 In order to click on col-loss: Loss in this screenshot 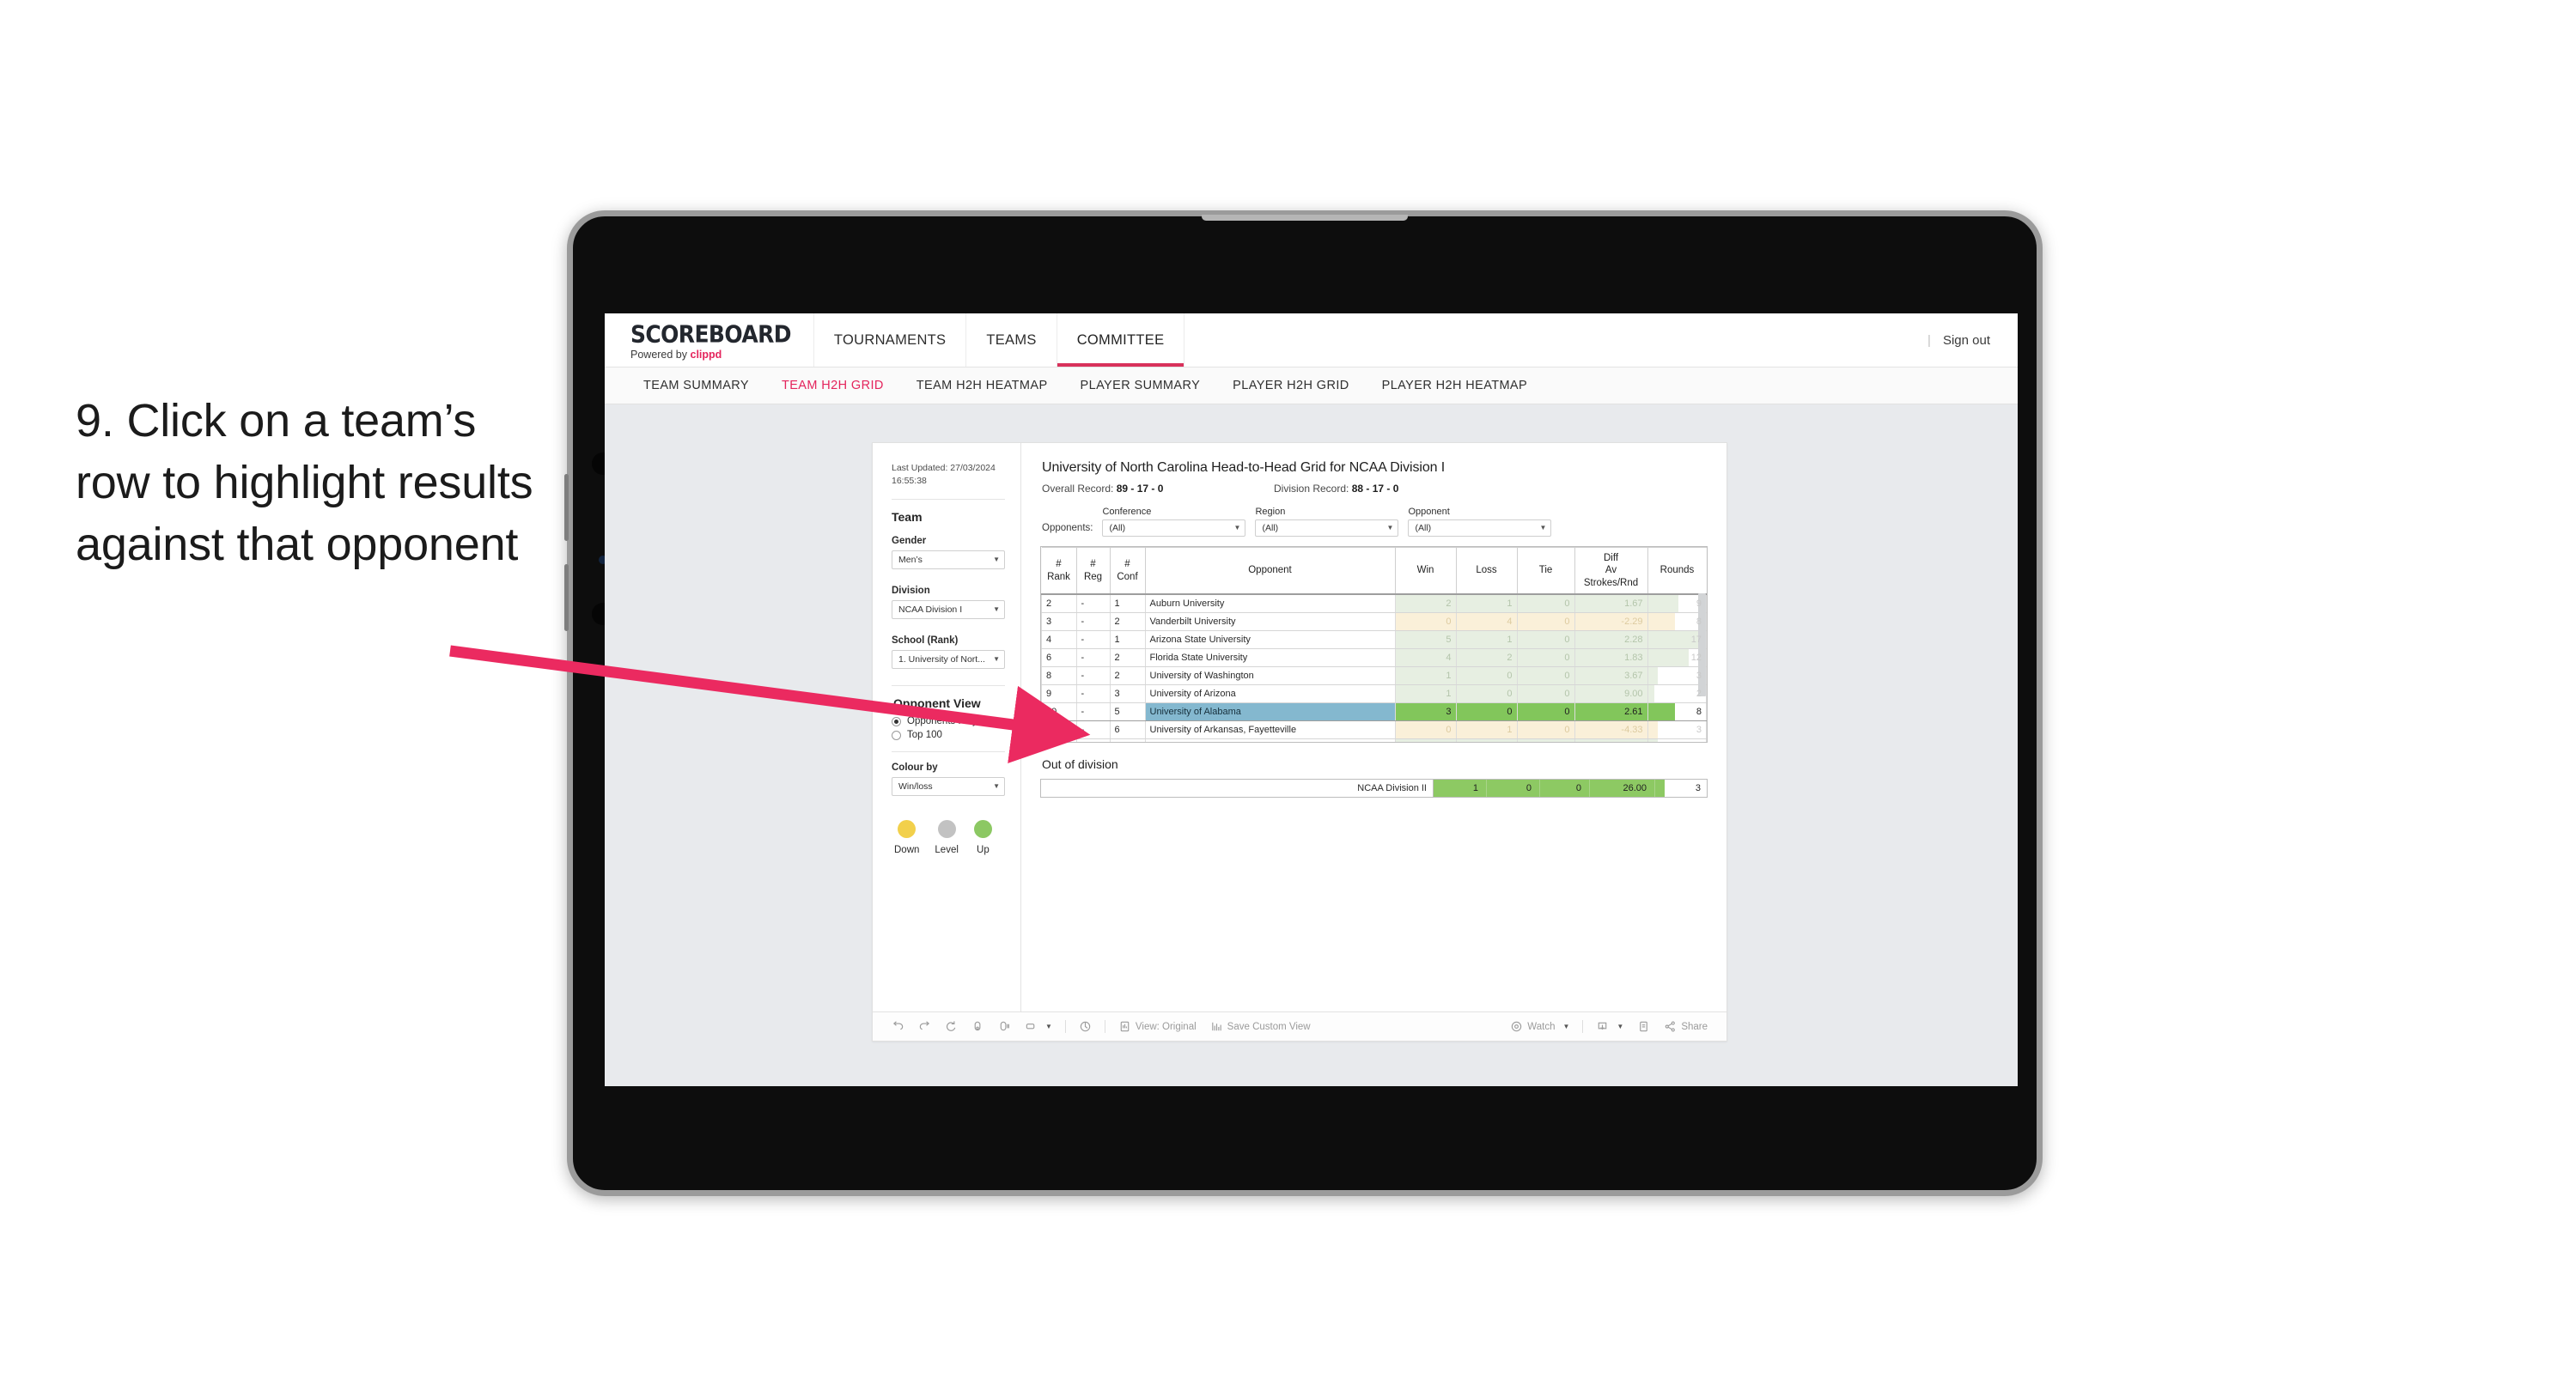, I will do `click(1486, 571)`.